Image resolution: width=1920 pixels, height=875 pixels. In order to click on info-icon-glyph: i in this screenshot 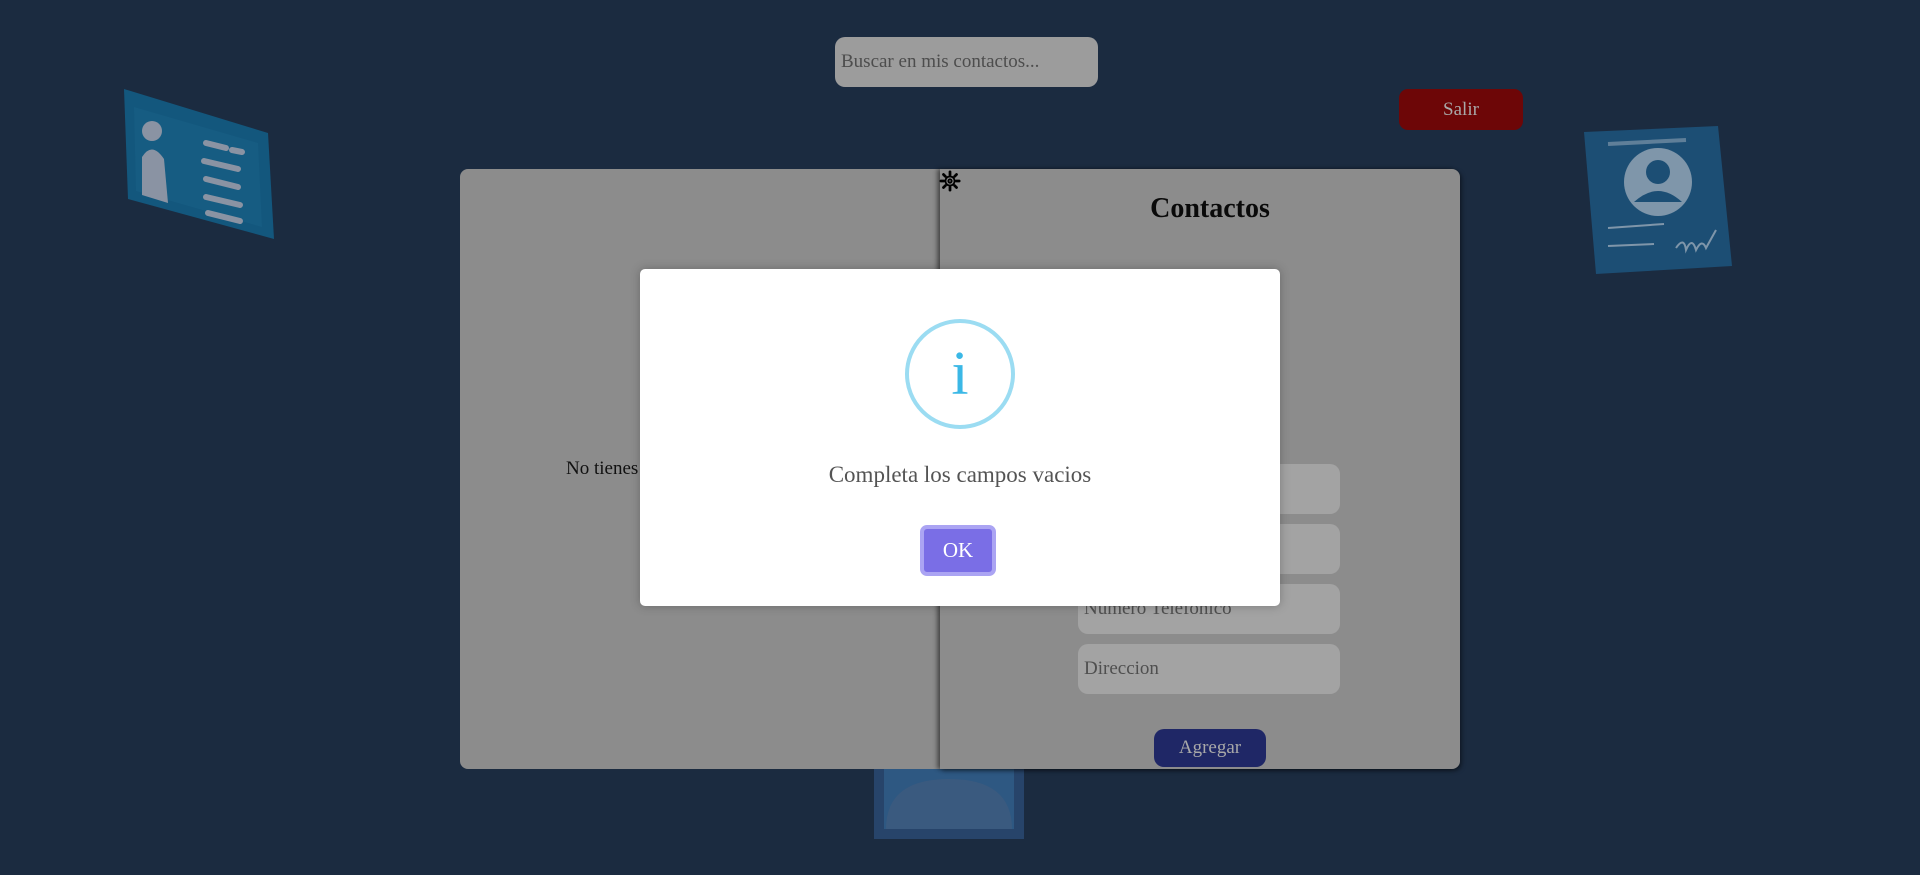, I will do `click(960, 374)`.